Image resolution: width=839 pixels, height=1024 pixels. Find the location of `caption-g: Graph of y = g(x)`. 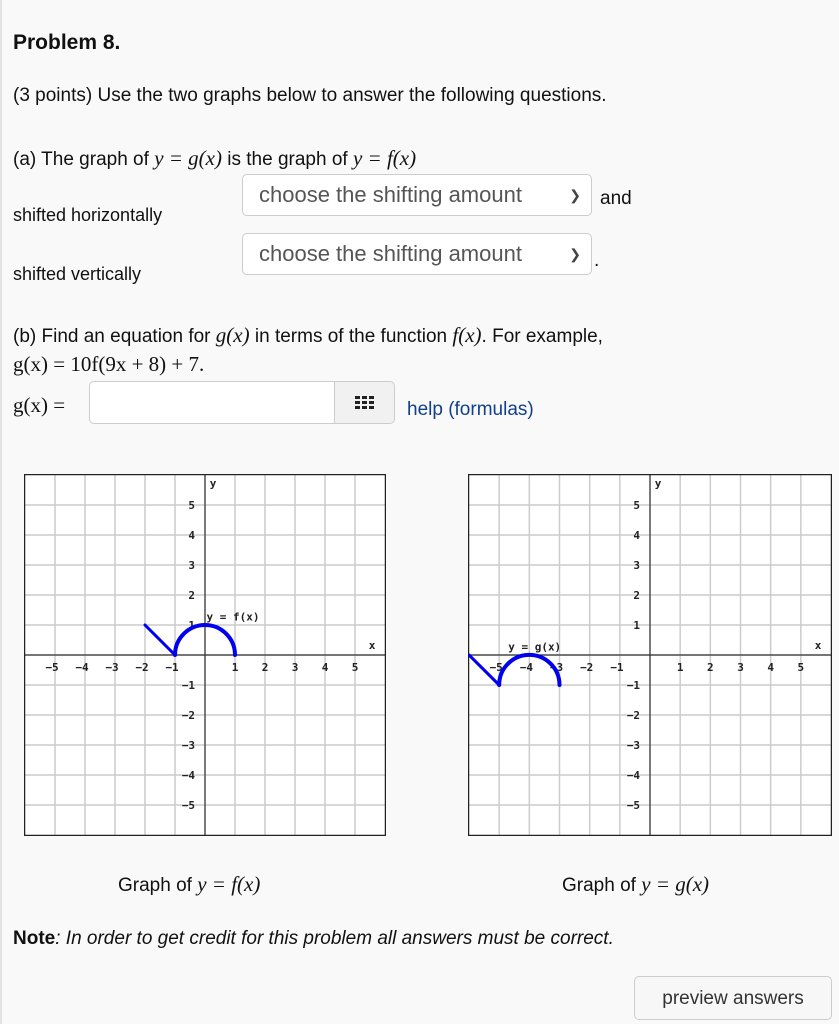

caption-g: Graph of y = g(x) is located at coordinates (635, 884).